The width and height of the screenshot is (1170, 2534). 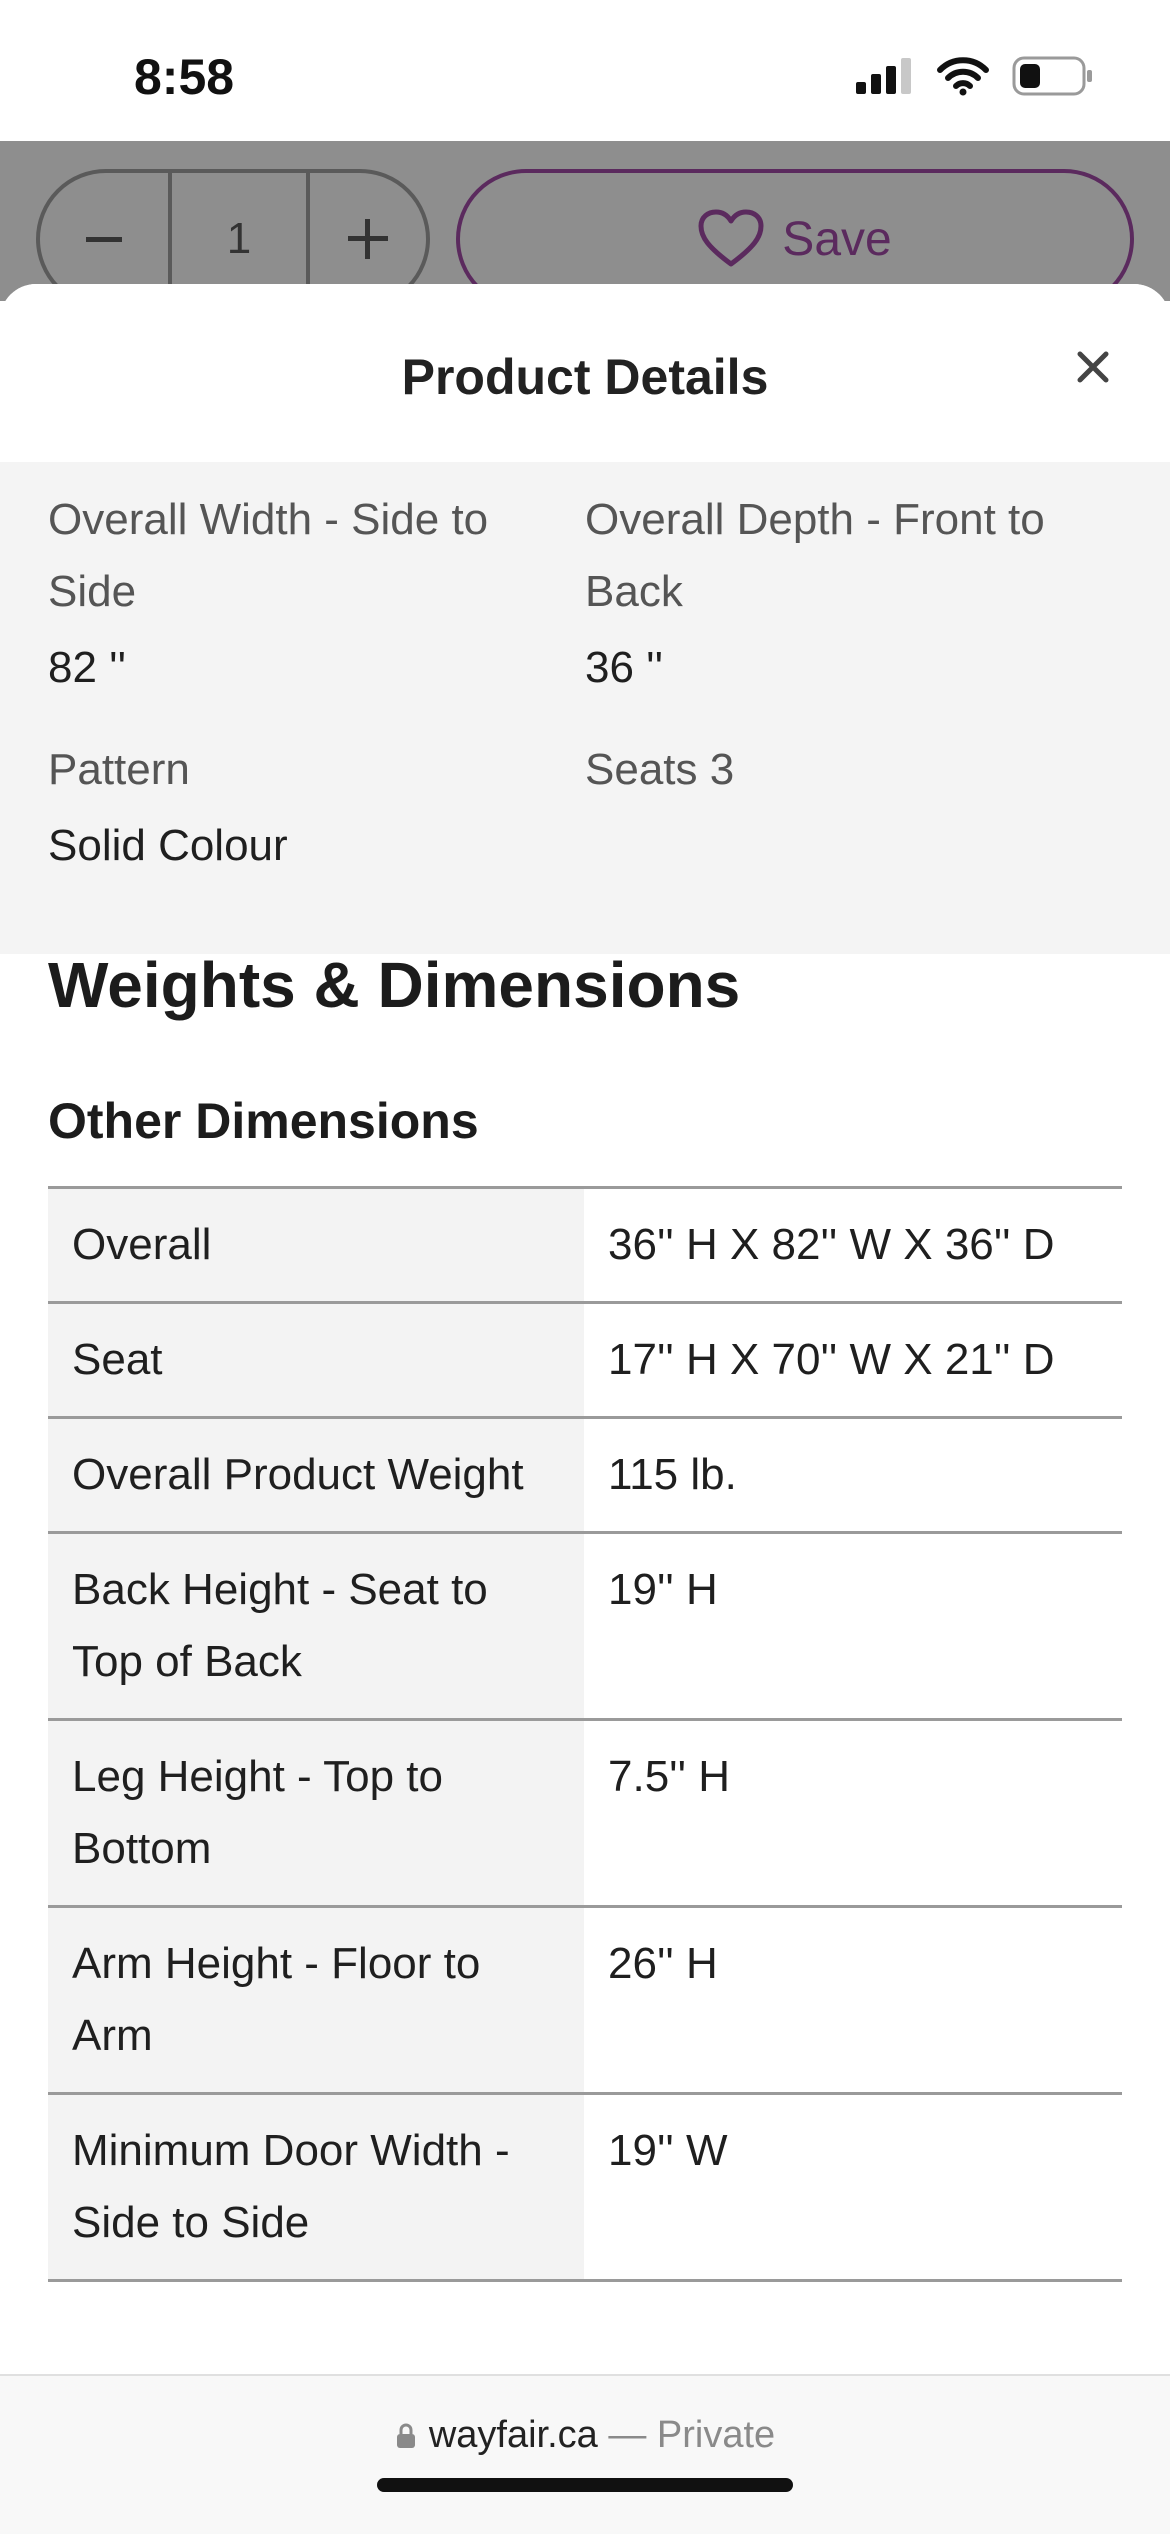 What do you see at coordinates (168, 845) in the screenshot?
I see `spec-value: Solid Colour` at bounding box center [168, 845].